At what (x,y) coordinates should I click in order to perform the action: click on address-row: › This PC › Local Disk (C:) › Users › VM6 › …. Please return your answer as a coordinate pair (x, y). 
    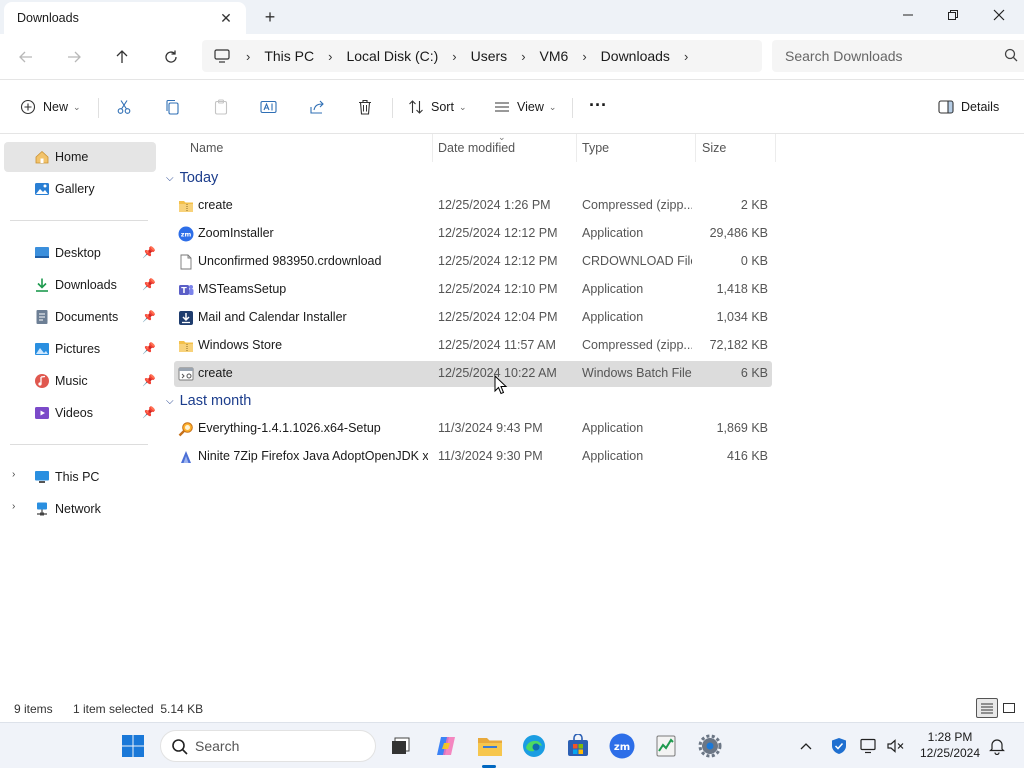
    Looking at the image, I should click on (512, 57).